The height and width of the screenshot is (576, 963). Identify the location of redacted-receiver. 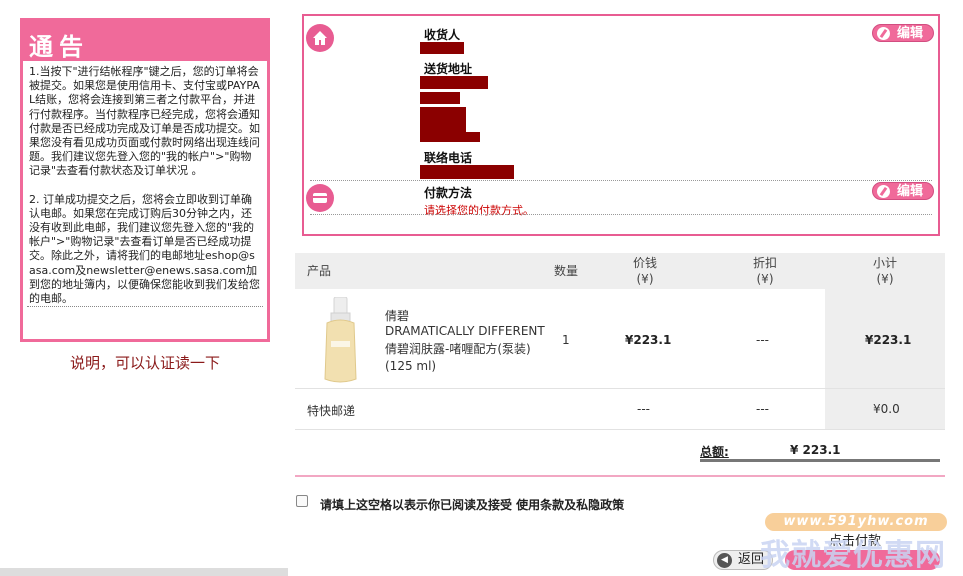
(442, 48).